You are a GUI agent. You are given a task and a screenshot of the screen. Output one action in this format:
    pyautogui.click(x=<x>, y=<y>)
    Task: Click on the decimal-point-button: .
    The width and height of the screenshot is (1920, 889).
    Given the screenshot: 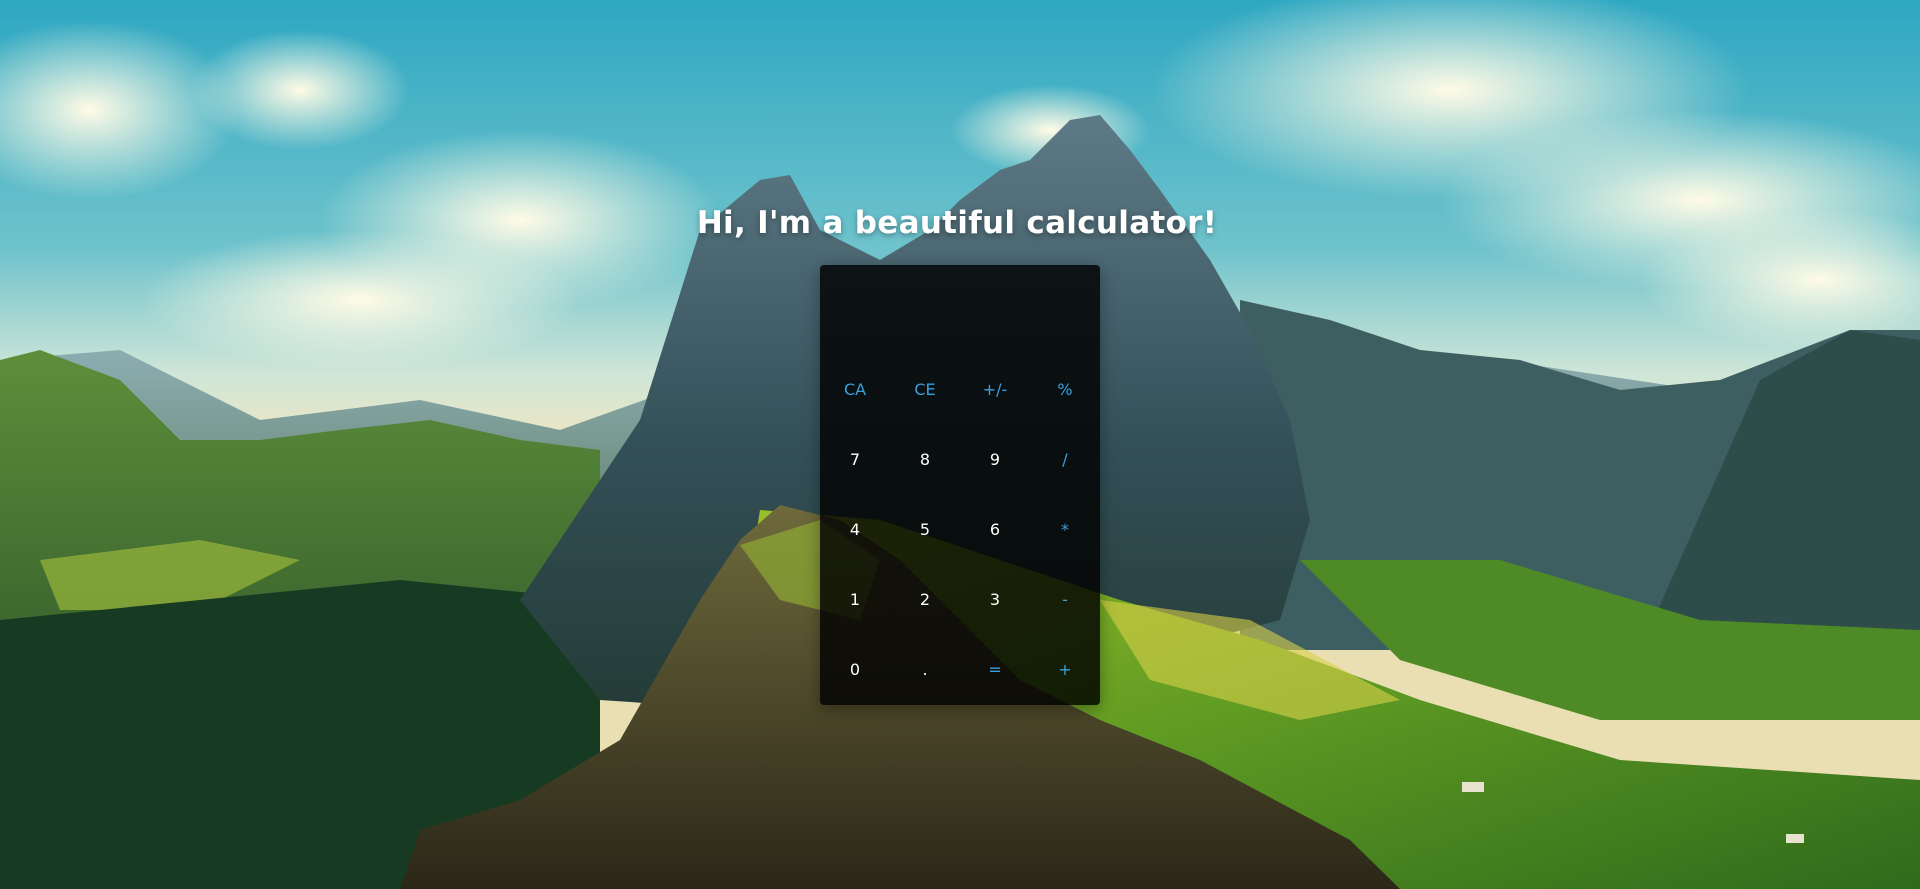 What is the action you would take?
    pyautogui.click(x=925, y=670)
    